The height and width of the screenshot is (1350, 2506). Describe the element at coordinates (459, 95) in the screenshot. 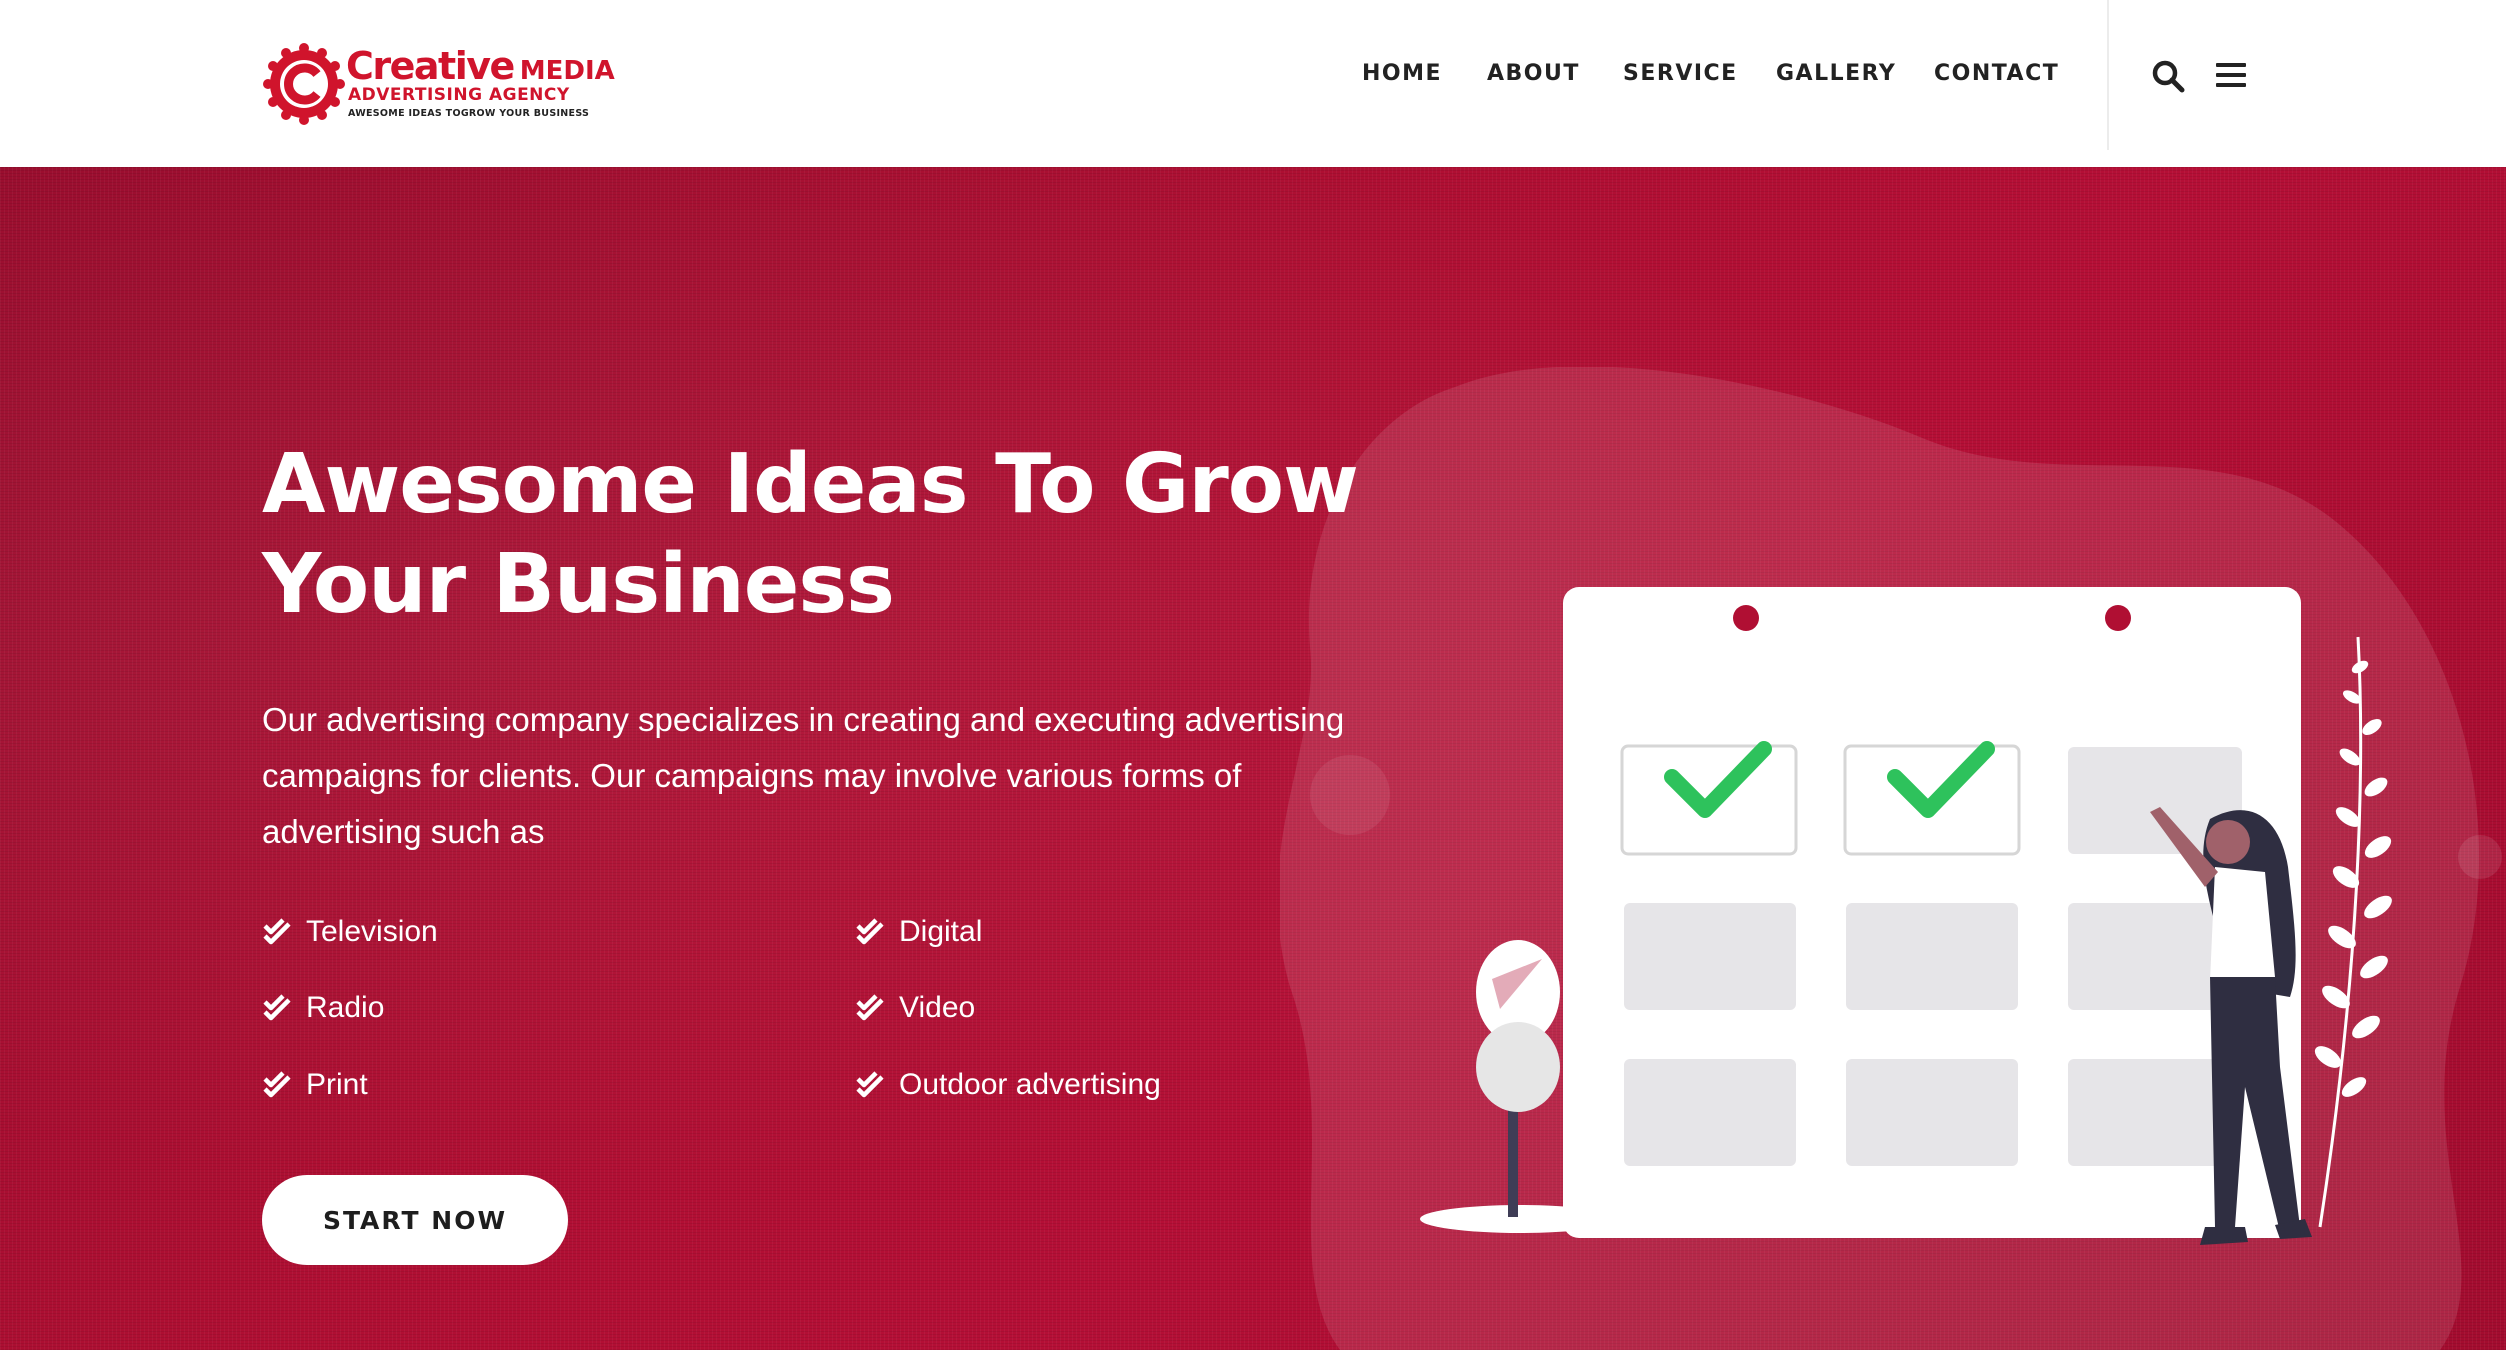

I see `logo-subtitle: ADVERTISING AGENCY` at that location.